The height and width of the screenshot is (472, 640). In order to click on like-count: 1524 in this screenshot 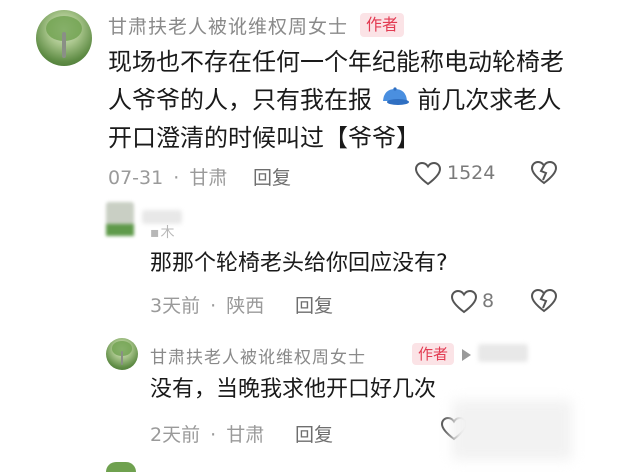, I will do `click(471, 173)`.